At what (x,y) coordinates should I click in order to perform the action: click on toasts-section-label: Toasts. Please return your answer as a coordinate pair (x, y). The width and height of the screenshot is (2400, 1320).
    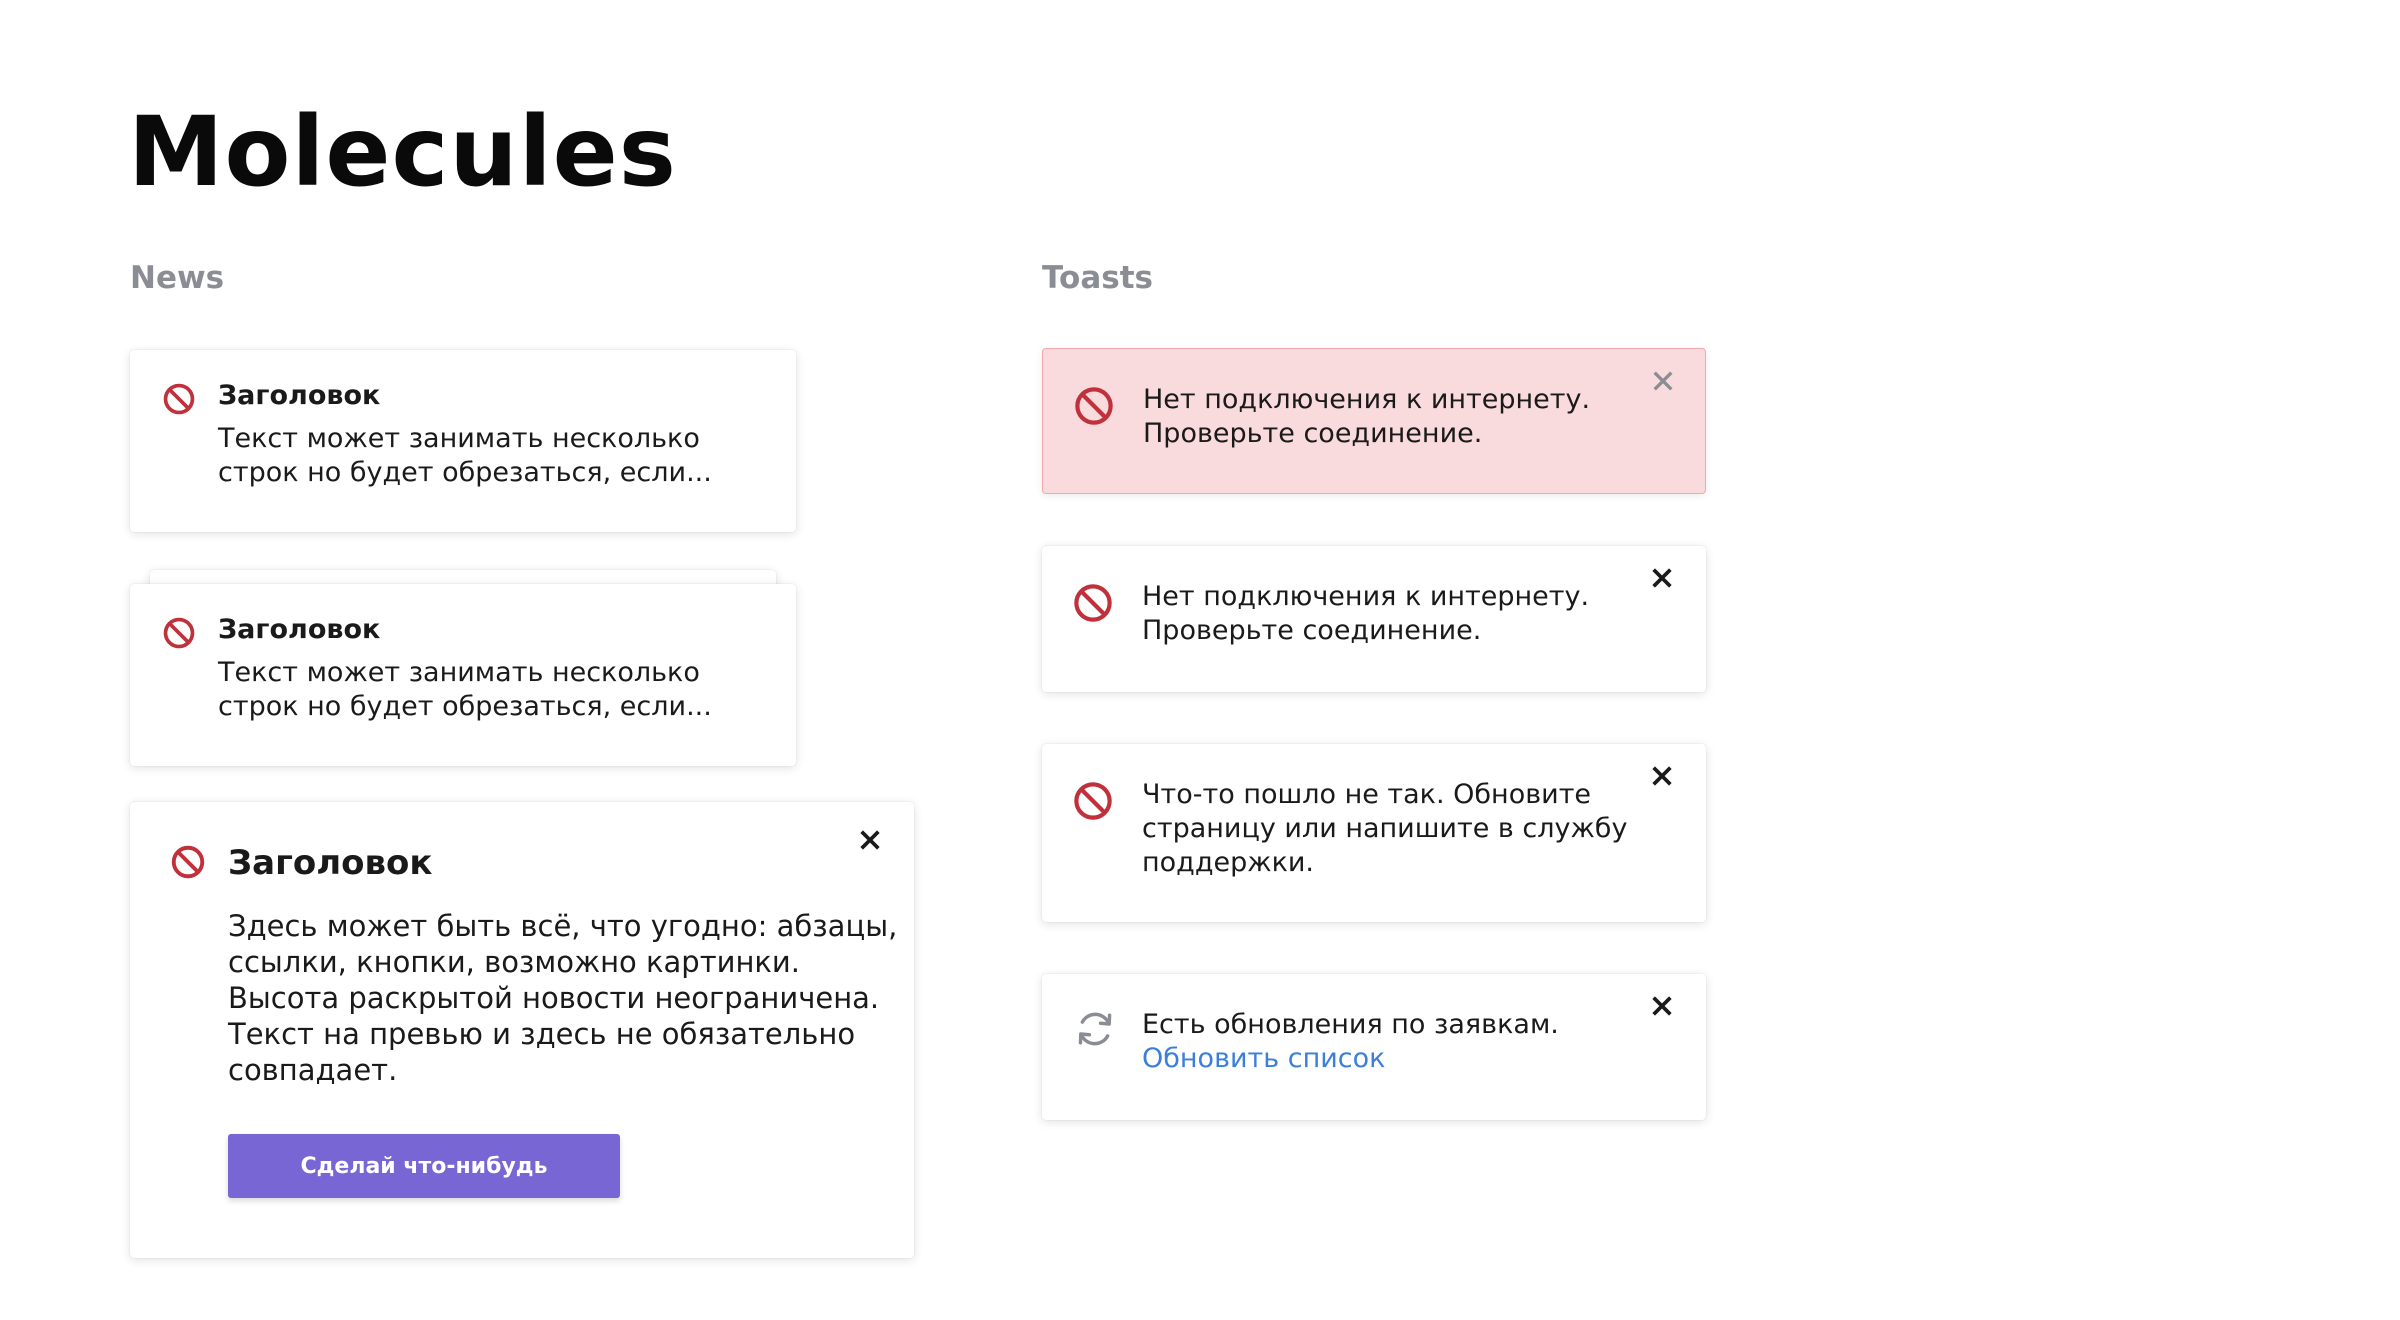
    Looking at the image, I should click on (1097, 278).